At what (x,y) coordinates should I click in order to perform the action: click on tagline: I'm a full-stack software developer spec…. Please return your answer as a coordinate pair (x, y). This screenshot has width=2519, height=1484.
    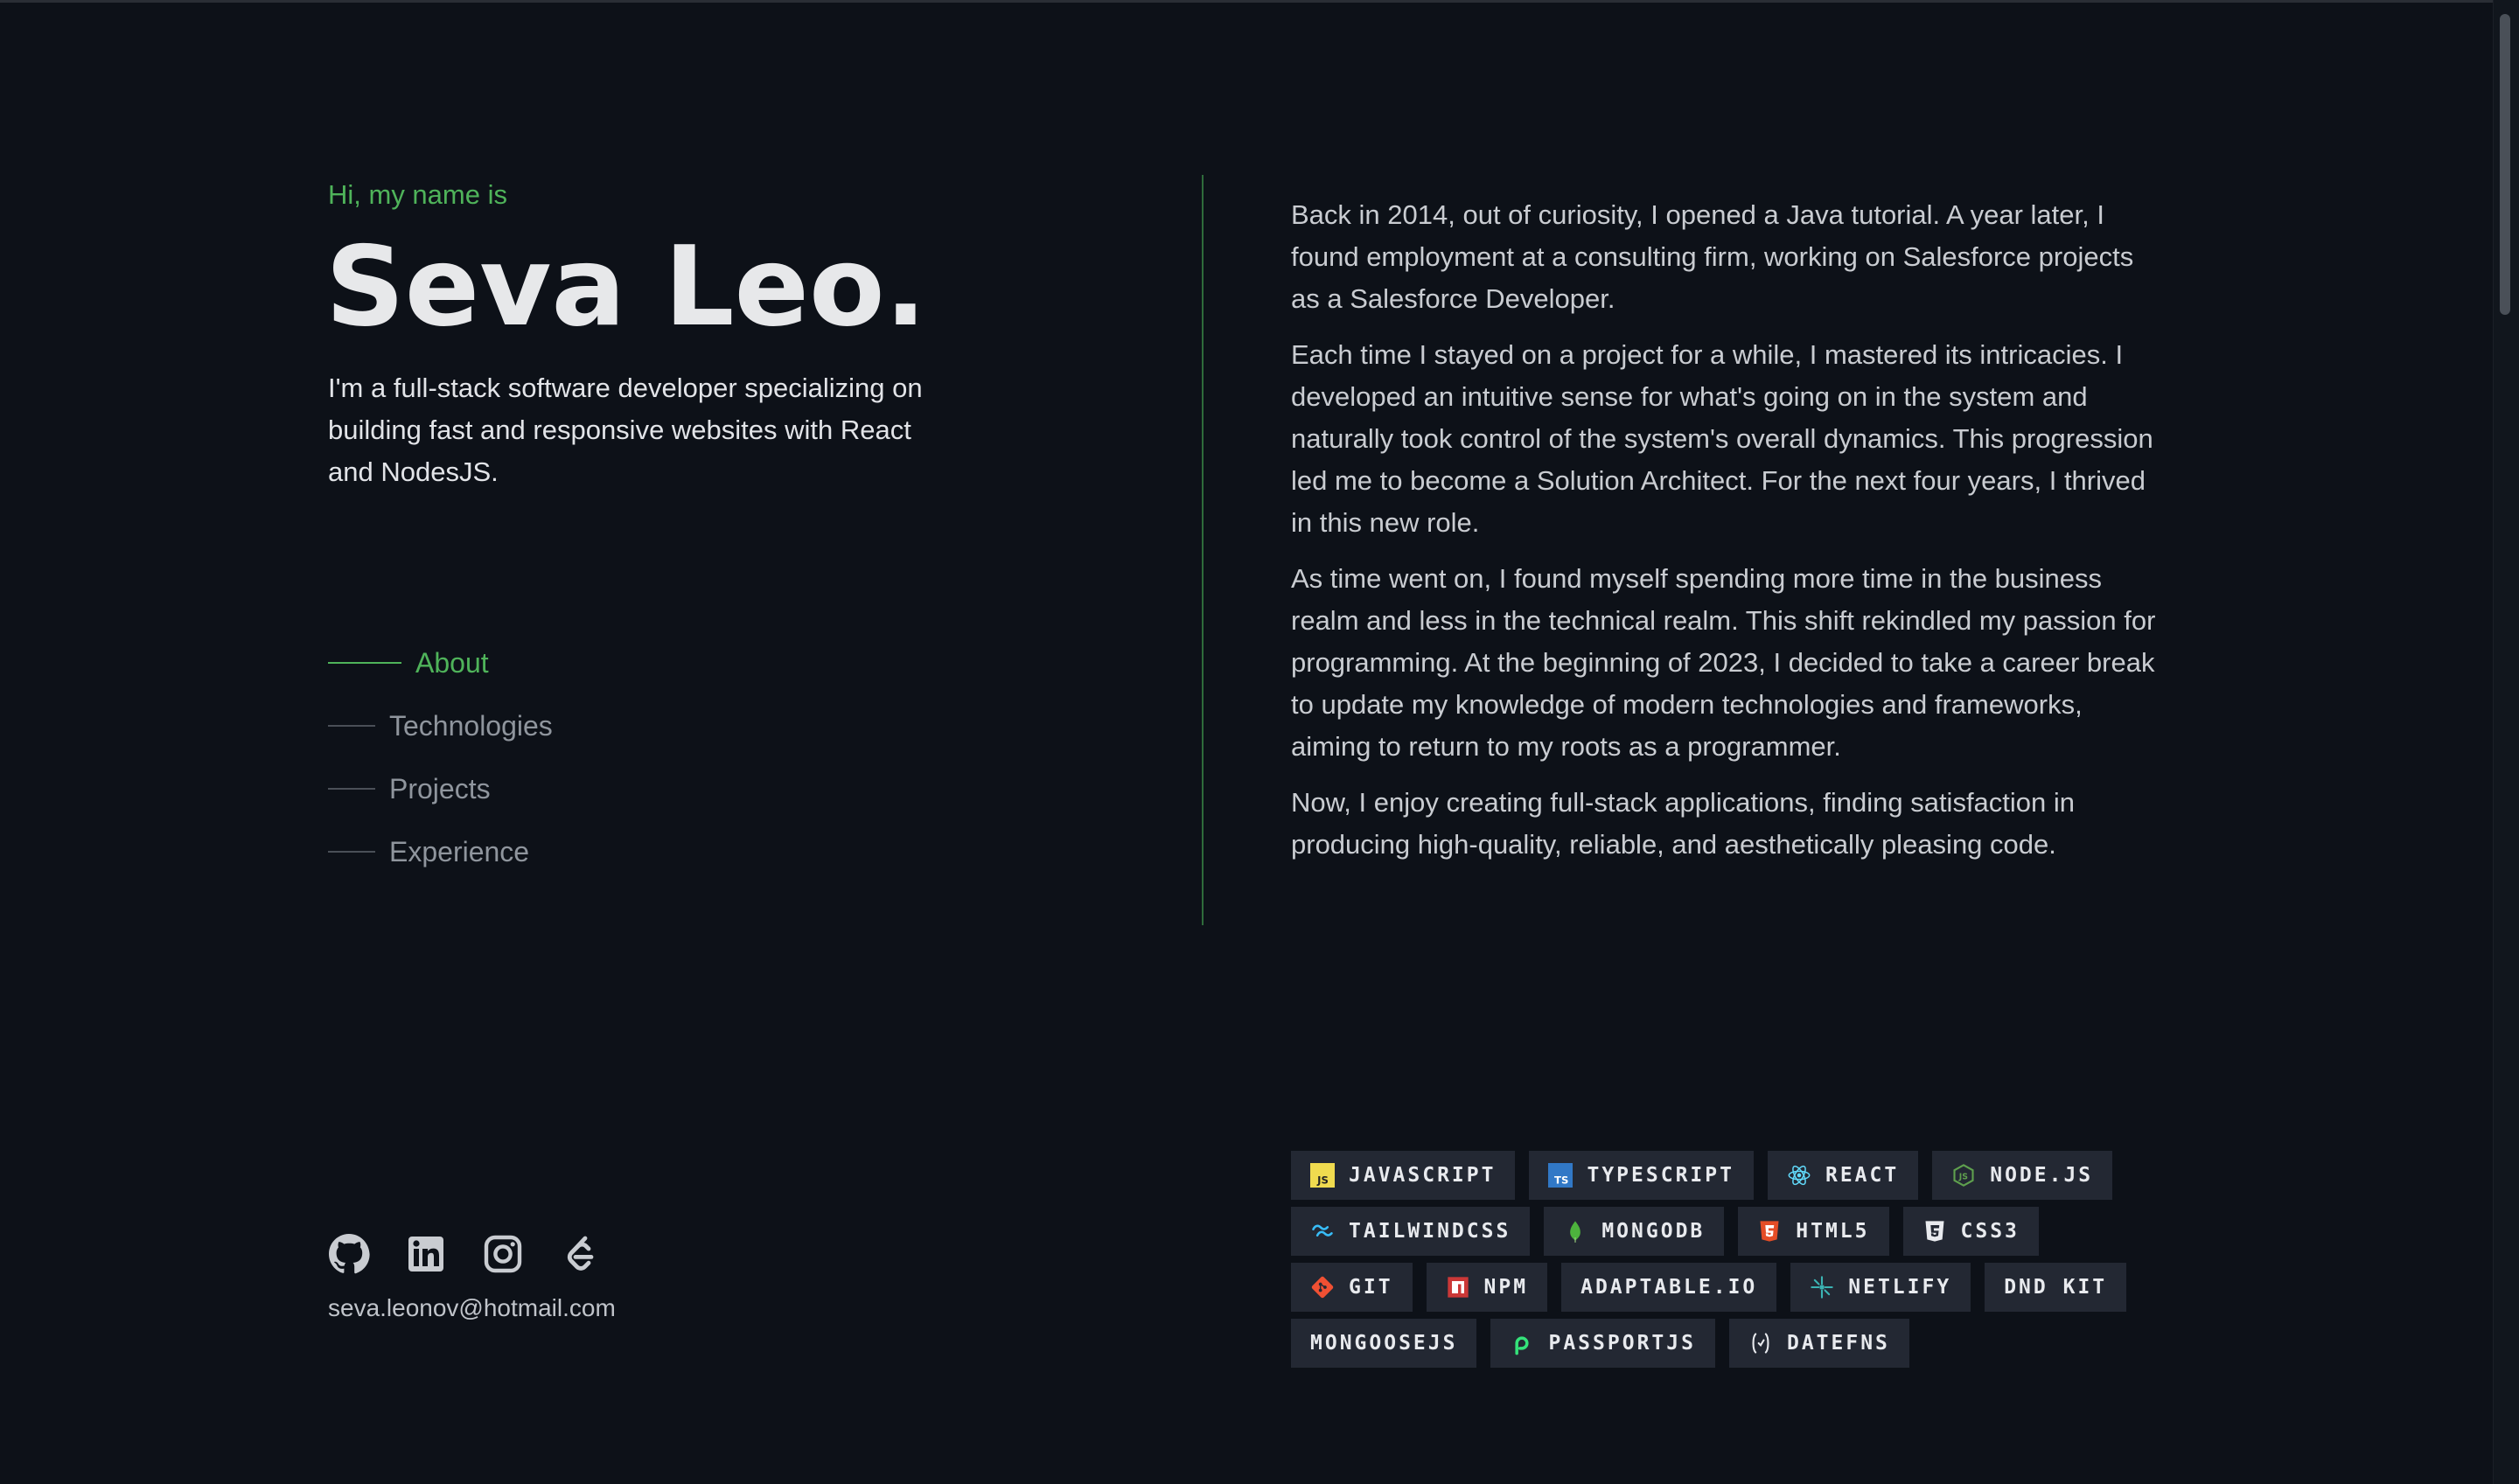
    Looking at the image, I should click on (625, 430).